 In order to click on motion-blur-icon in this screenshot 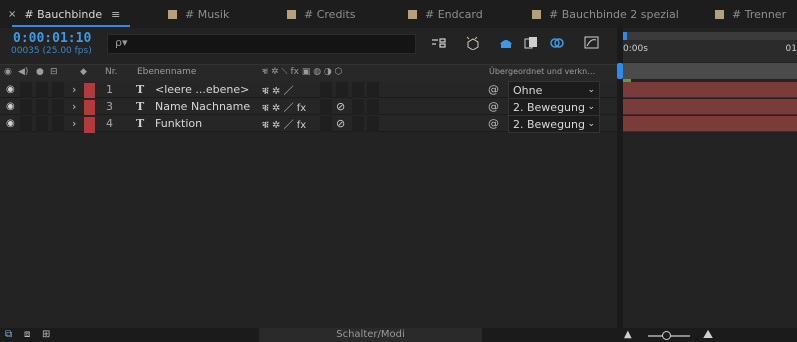, I will do `click(557, 43)`.